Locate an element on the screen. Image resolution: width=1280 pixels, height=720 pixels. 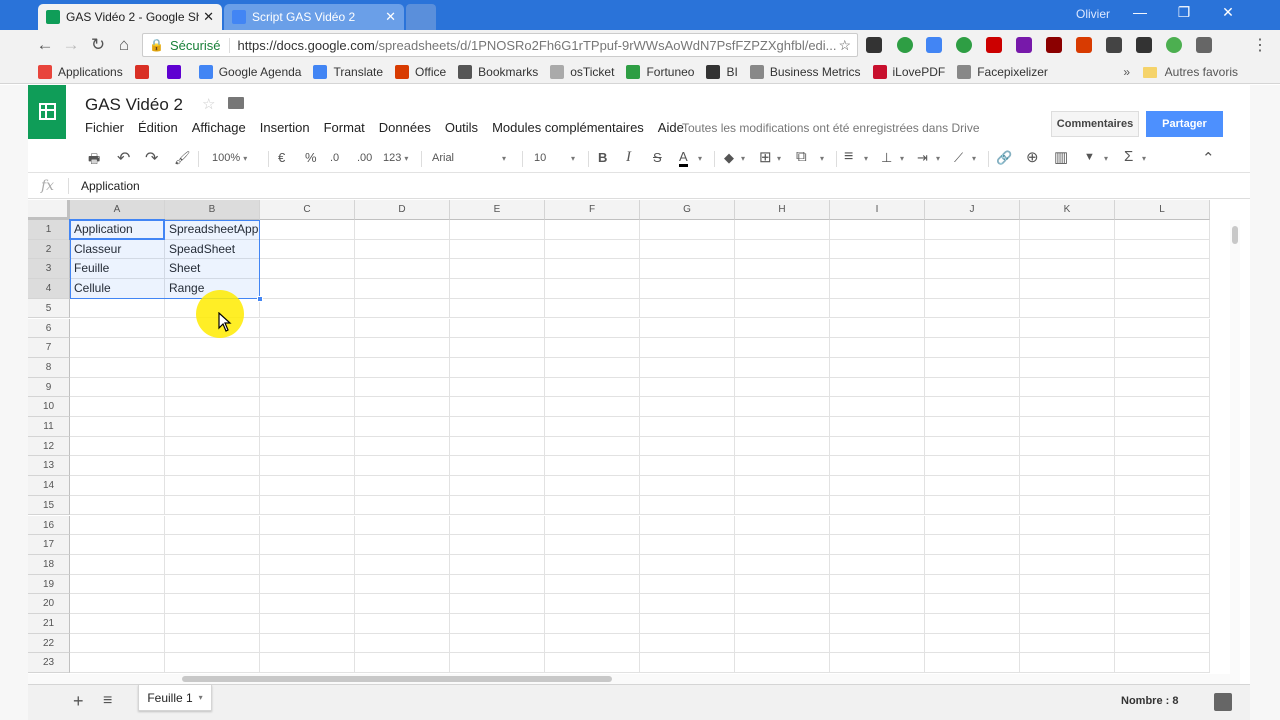
row-header: 23 is located at coordinates (49, 663).